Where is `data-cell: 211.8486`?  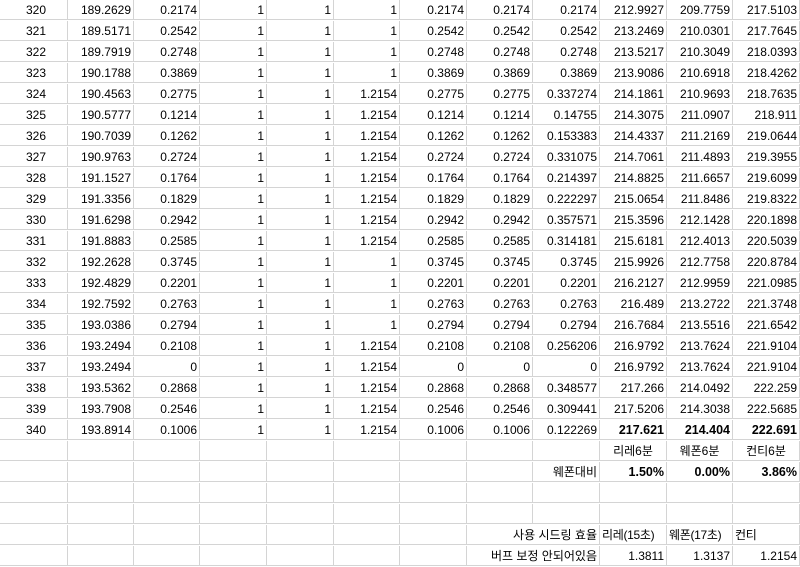
data-cell: 211.8486 is located at coordinates (700, 199).